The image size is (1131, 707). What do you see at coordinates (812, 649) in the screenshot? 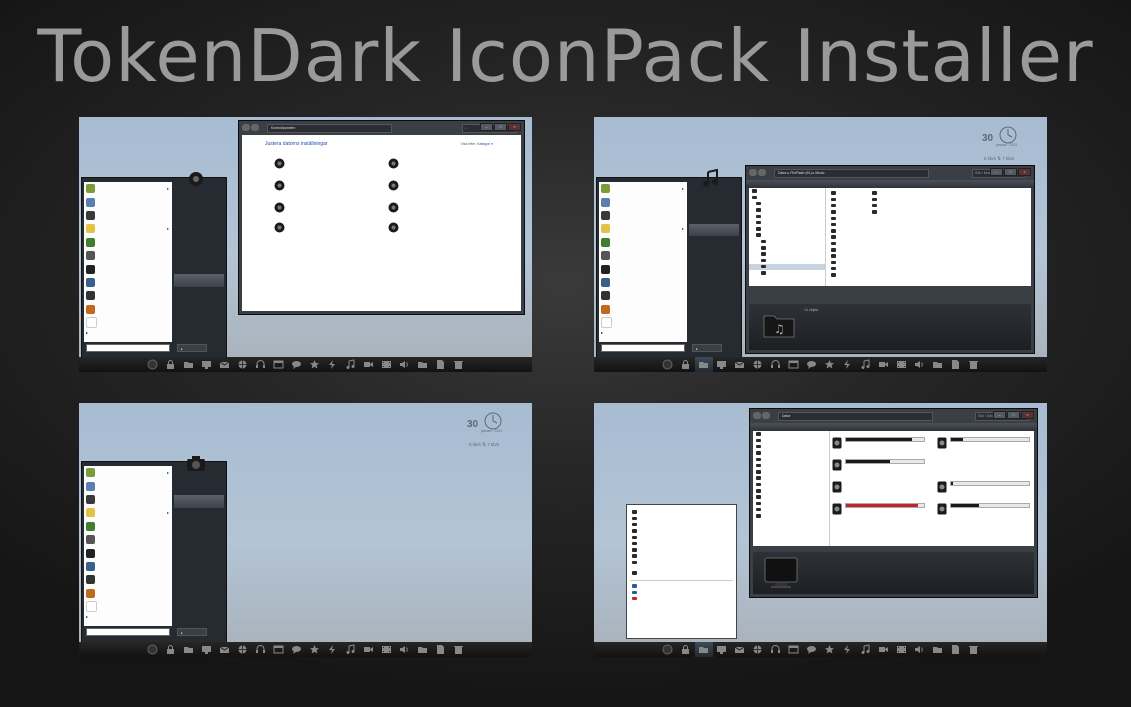
I see `chat-icon` at bounding box center [812, 649].